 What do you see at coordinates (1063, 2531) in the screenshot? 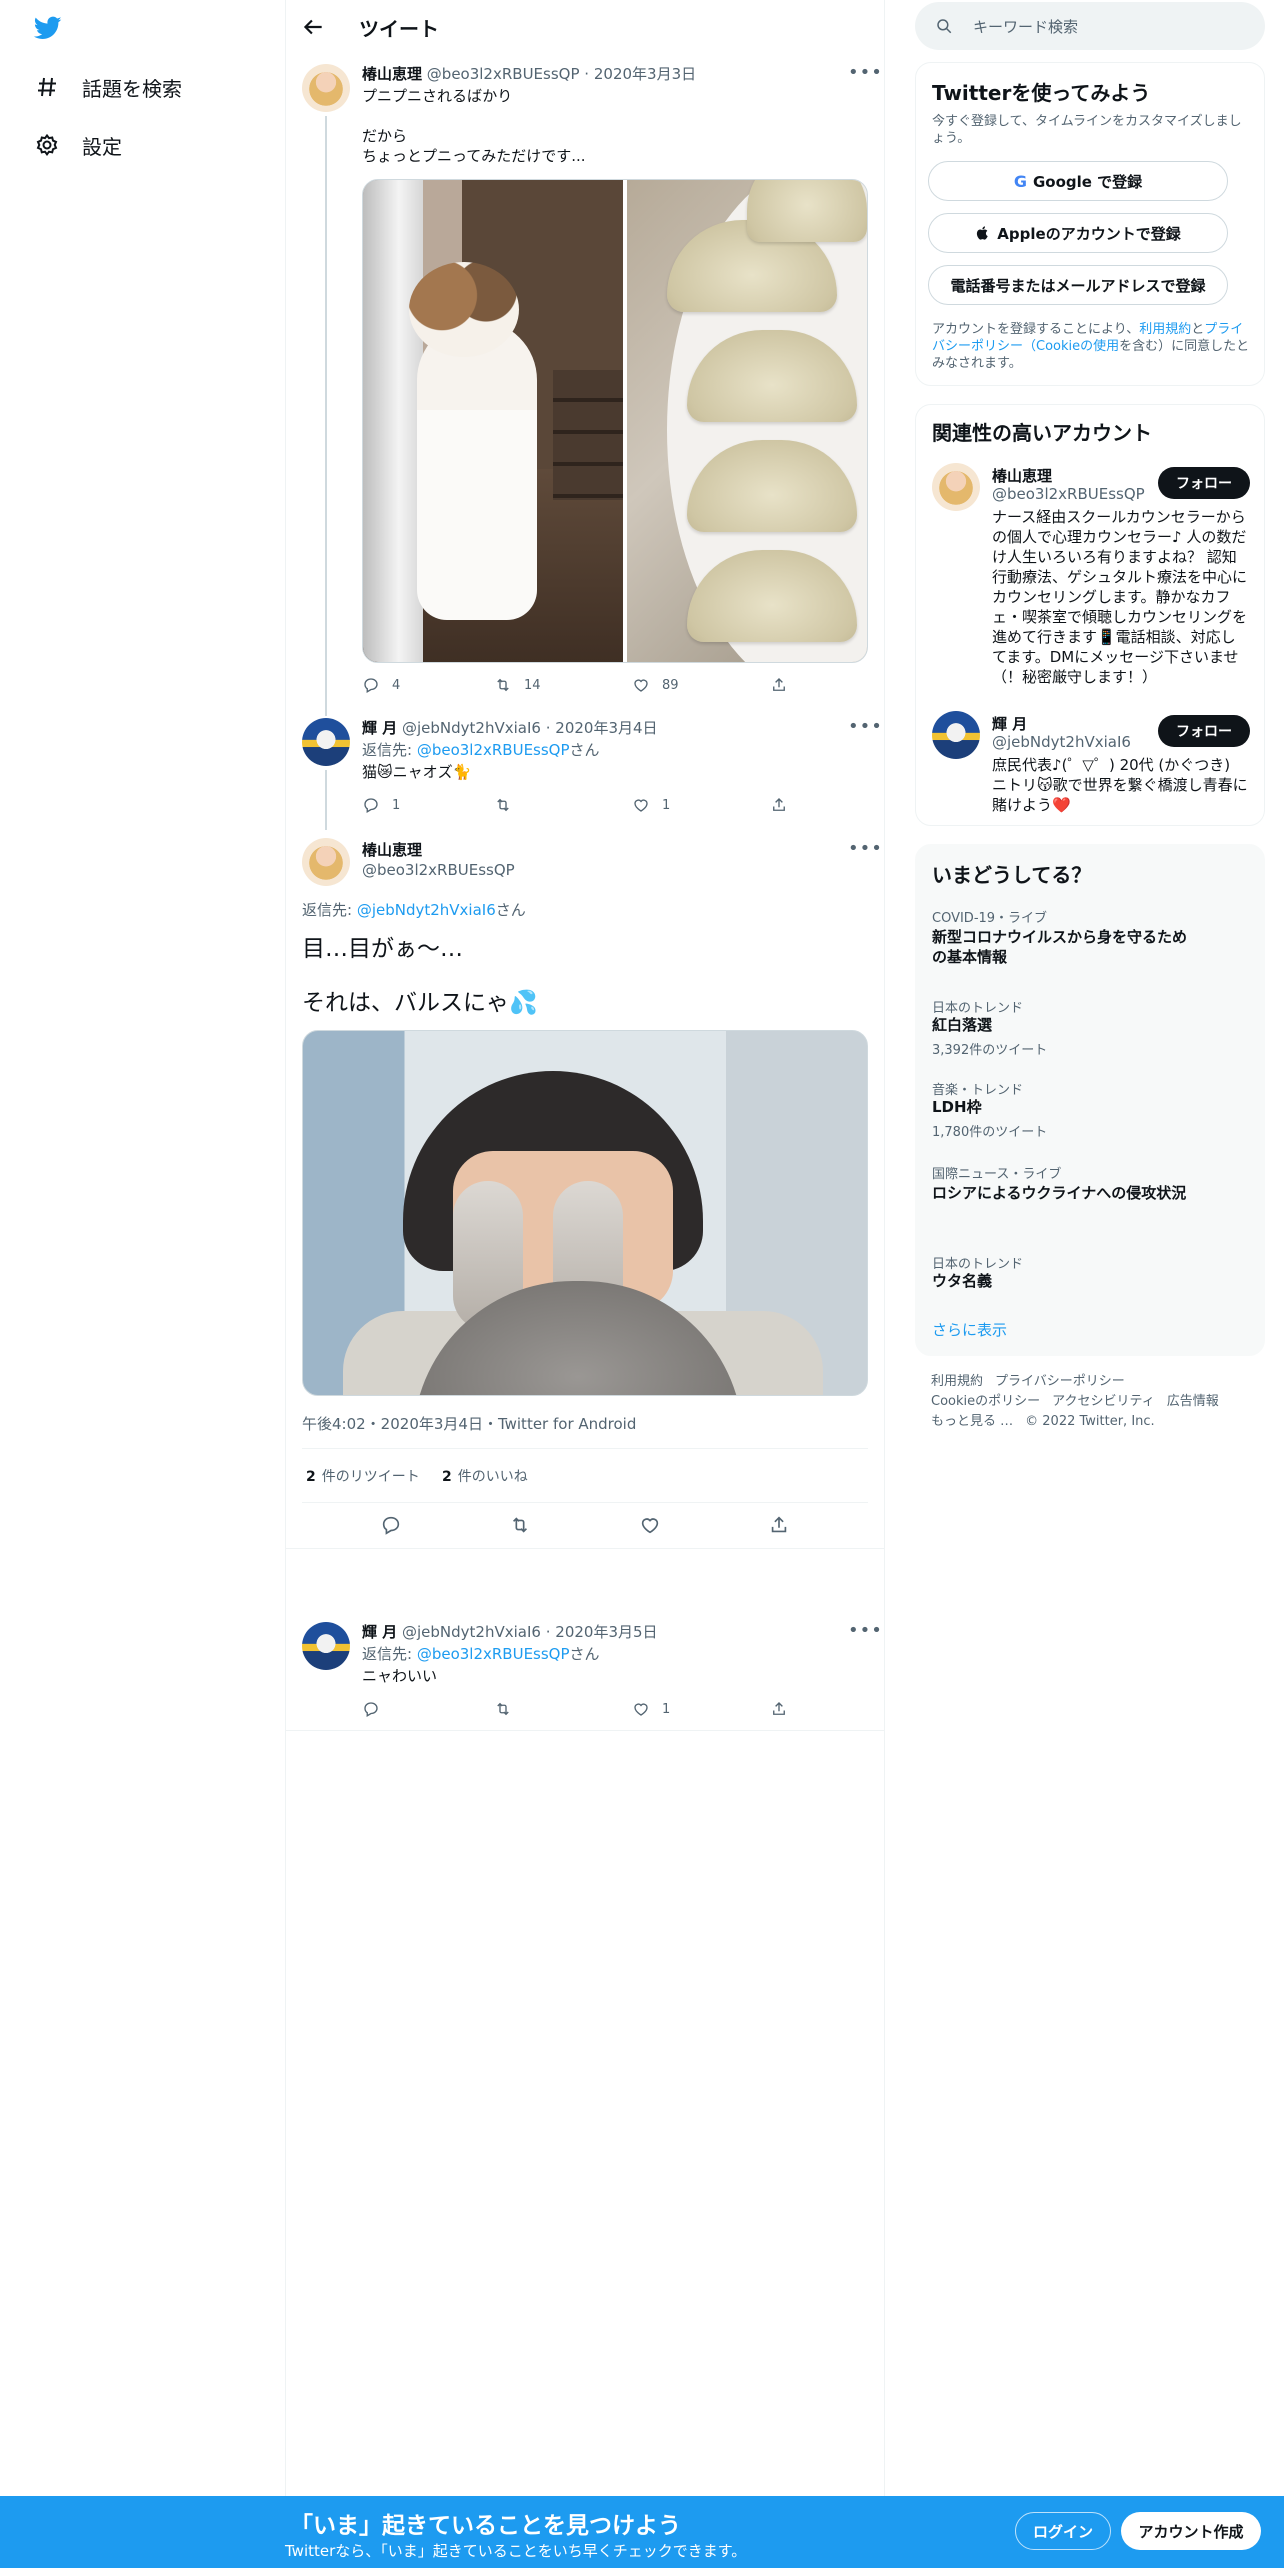
I see `login-button: ログイン` at bounding box center [1063, 2531].